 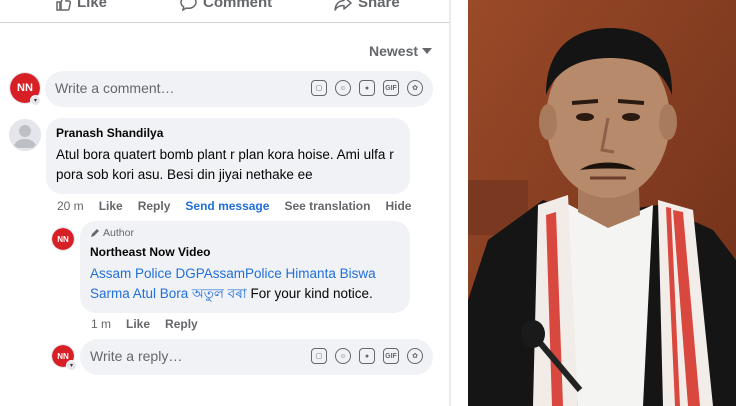 What do you see at coordinates (109, 133) in the screenshot?
I see `comment-author: Pranash Shandilya` at bounding box center [109, 133].